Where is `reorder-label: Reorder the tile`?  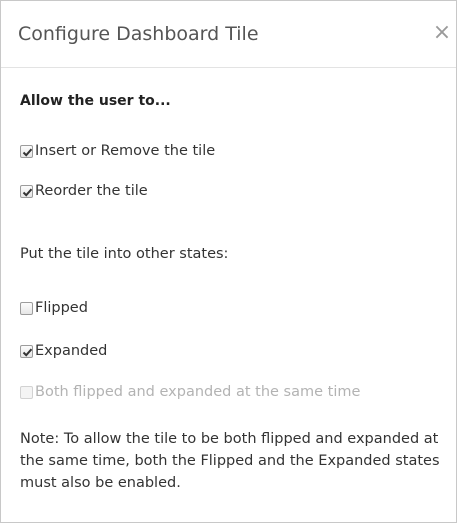 reorder-label: Reorder the tile is located at coordinates (91, 191).